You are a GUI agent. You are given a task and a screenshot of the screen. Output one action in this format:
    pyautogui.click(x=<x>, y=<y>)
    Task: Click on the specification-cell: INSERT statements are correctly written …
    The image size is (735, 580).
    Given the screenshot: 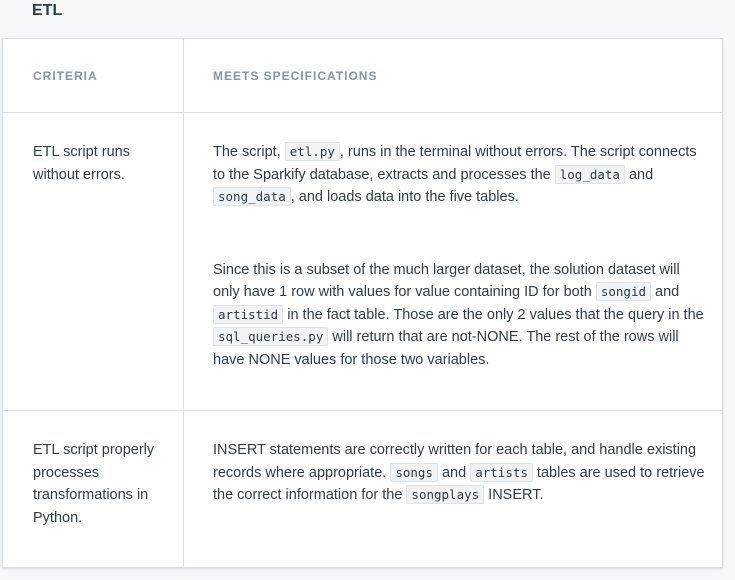 What is the action you would take?
    pyautogui.click(x=460, y=473)
    